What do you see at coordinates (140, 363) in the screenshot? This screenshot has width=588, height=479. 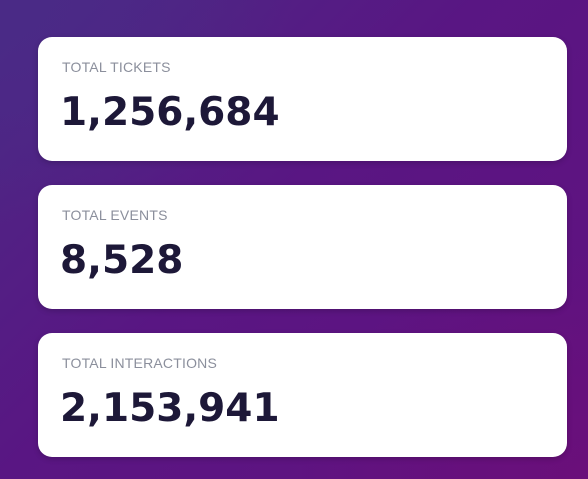 I see `stat-label: TOTAL INTERACTIONS` at bounding box center [140, 363].